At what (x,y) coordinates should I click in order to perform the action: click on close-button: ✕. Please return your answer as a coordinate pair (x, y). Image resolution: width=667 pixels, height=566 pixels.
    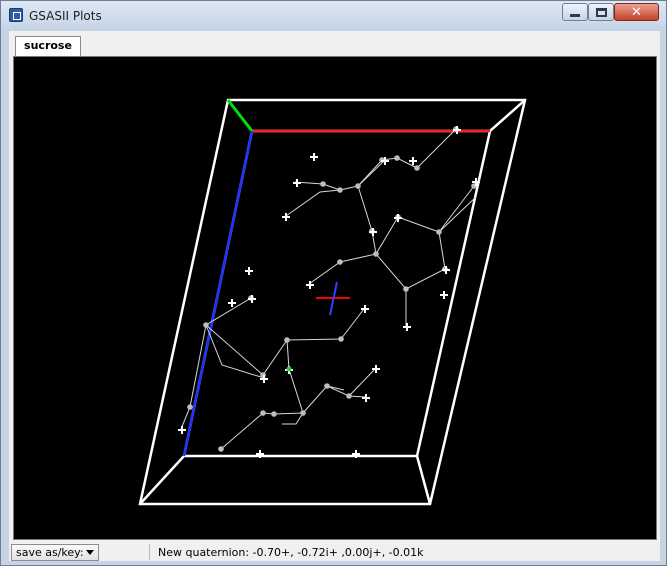
    Looking at the image, I should click on (636, 12).